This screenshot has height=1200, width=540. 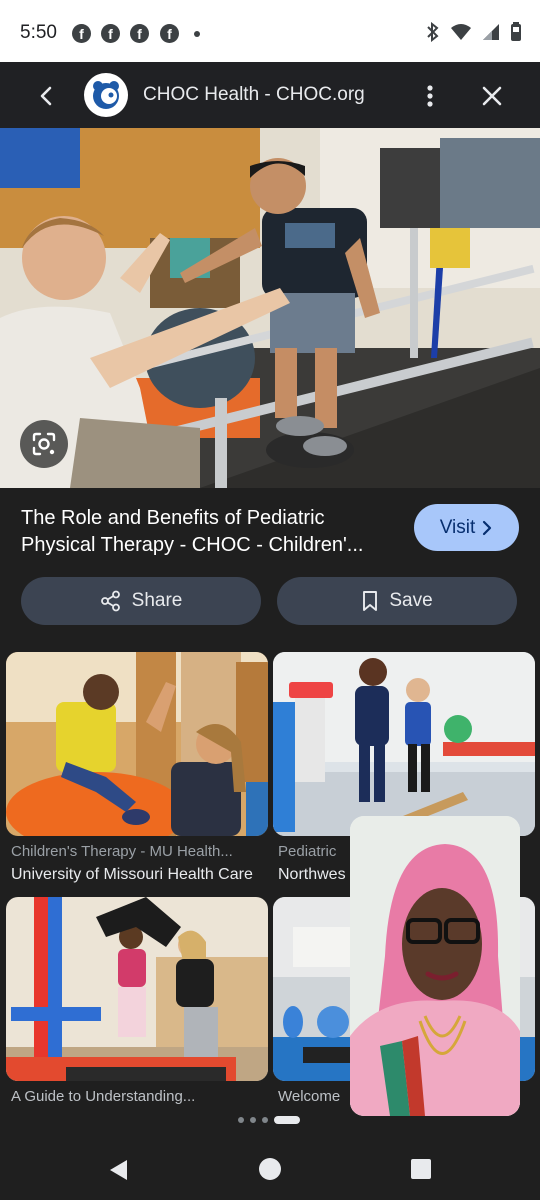 What do you see at coordinates (313, 875) in the screenshot?
I see `related-title-2: Northwes` at bounding box center [313, 875].